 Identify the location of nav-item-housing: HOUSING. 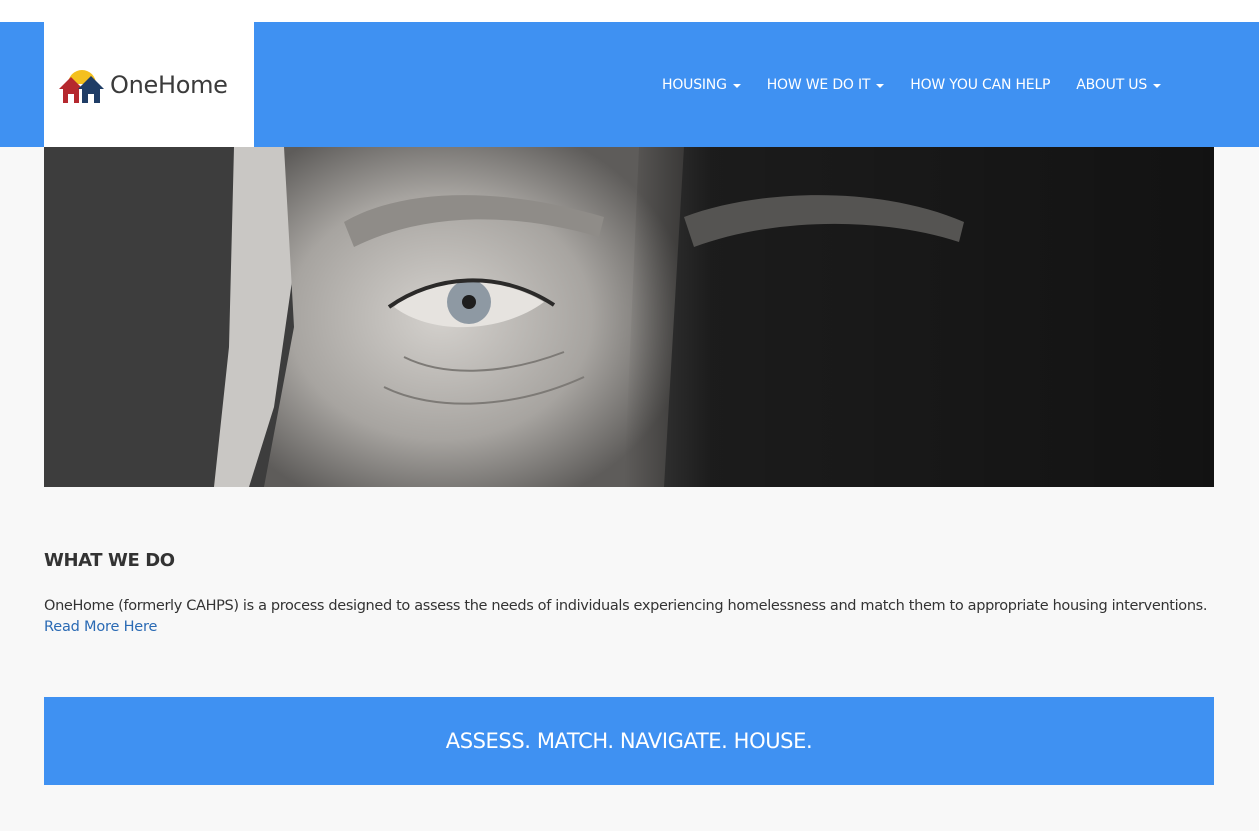
(701, 85).